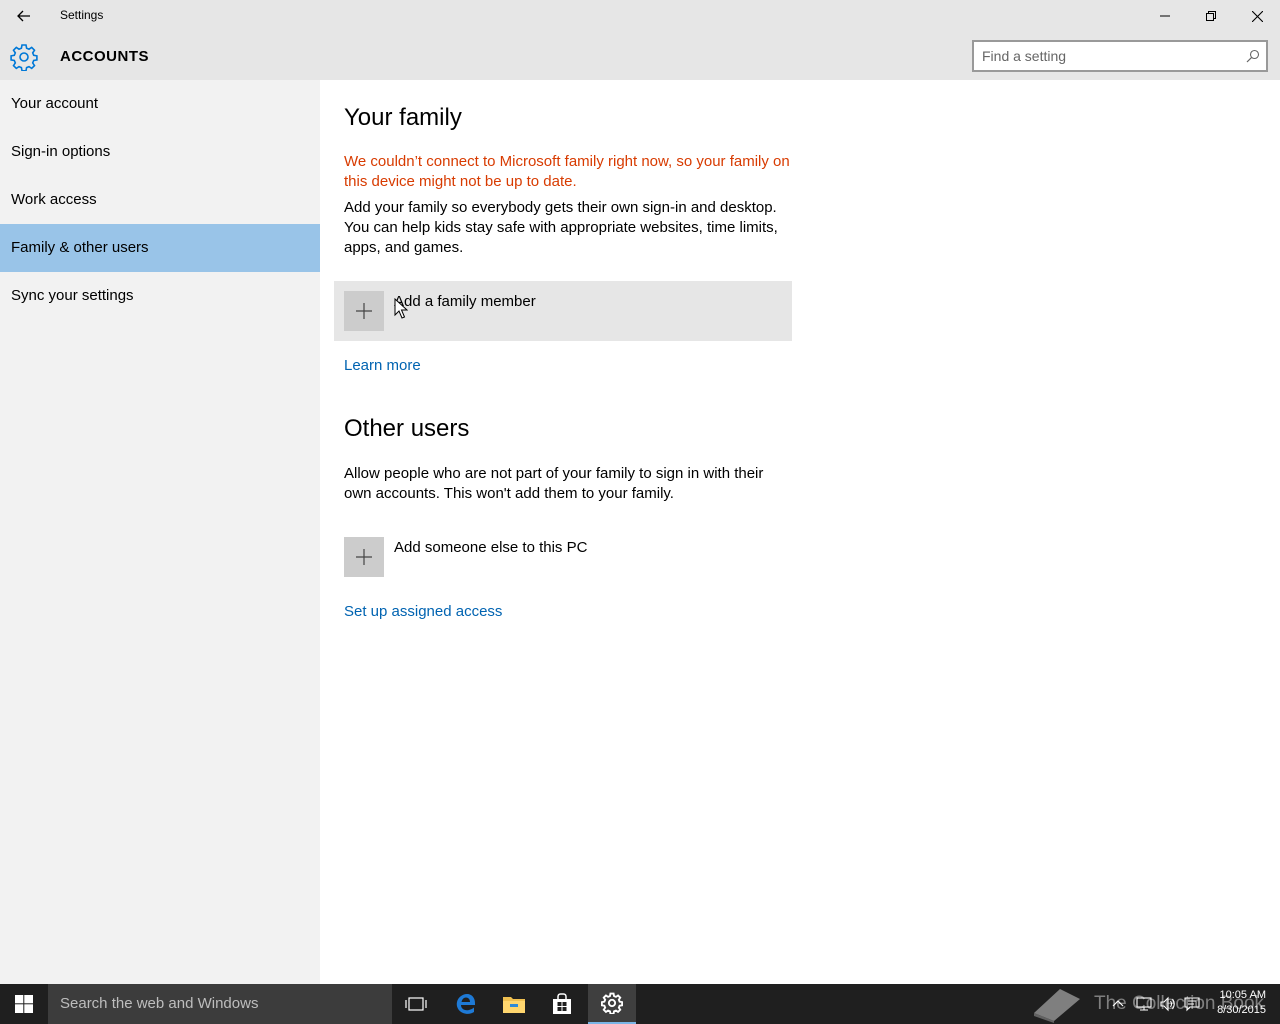 Image resolution: width=1280 pixels, height=1024 pixels. Describe the element at coordinates (382, 365) in the screenshot. I see `learn-more-link: Learn more` at that location.